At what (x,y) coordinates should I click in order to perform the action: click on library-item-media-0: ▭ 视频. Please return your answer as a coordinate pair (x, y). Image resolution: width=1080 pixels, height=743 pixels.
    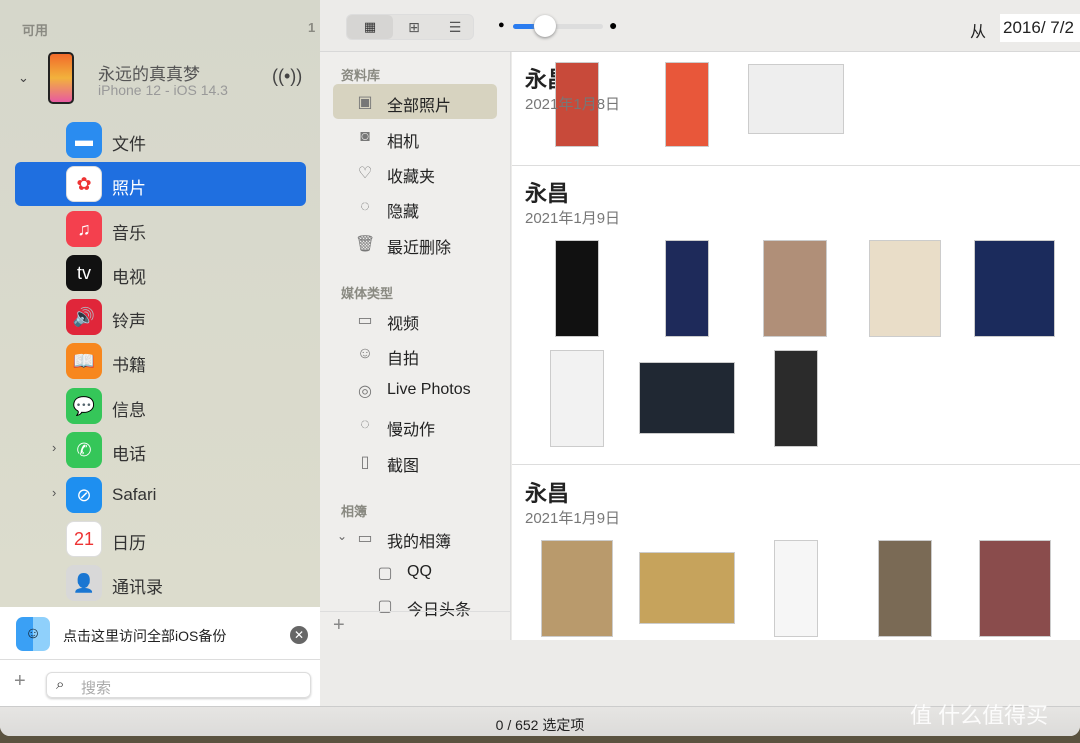
    Looking at the image, I should click on (415, 319).